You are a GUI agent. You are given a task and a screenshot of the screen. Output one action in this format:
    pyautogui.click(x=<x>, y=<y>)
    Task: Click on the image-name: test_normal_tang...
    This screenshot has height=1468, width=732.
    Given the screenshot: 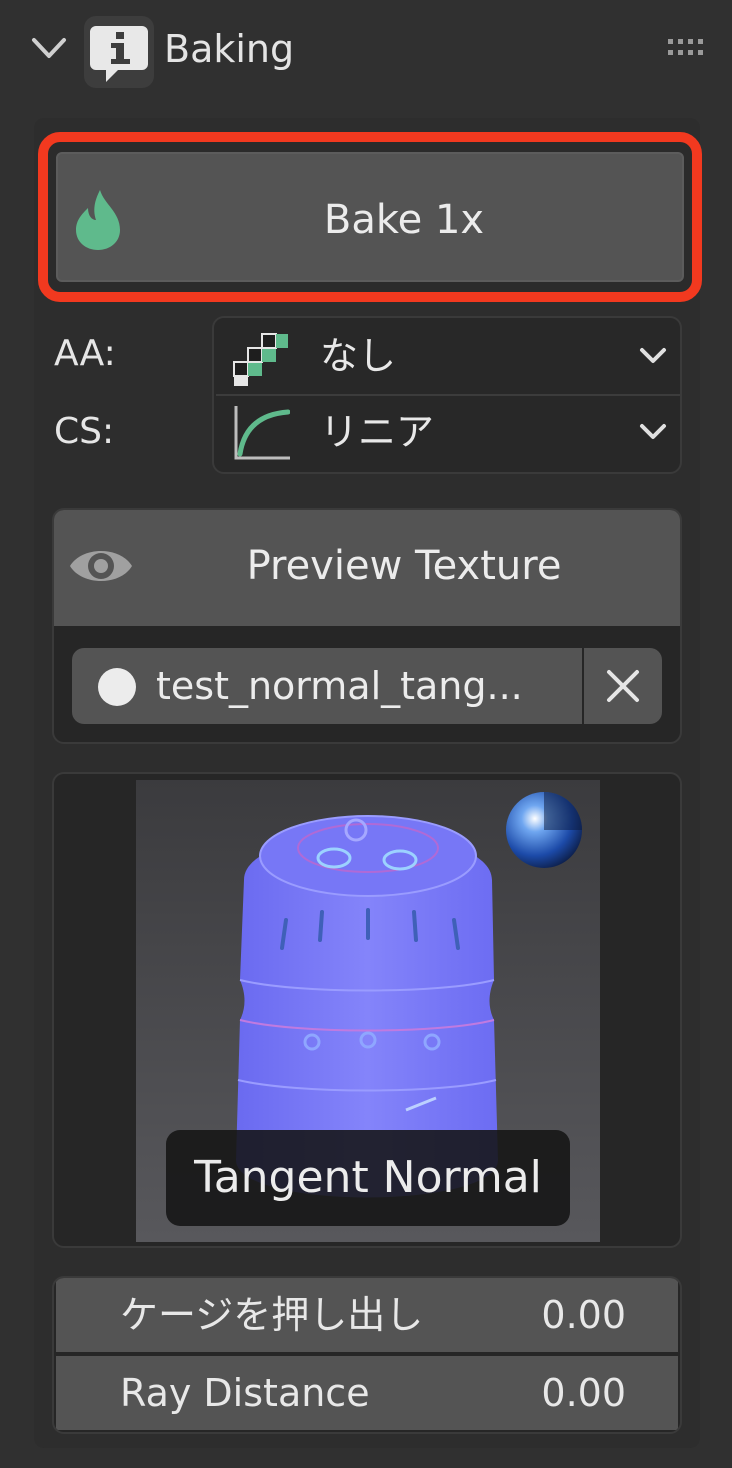 What is the action you would take?
    pyautogui.click(x=339, y=686)
    